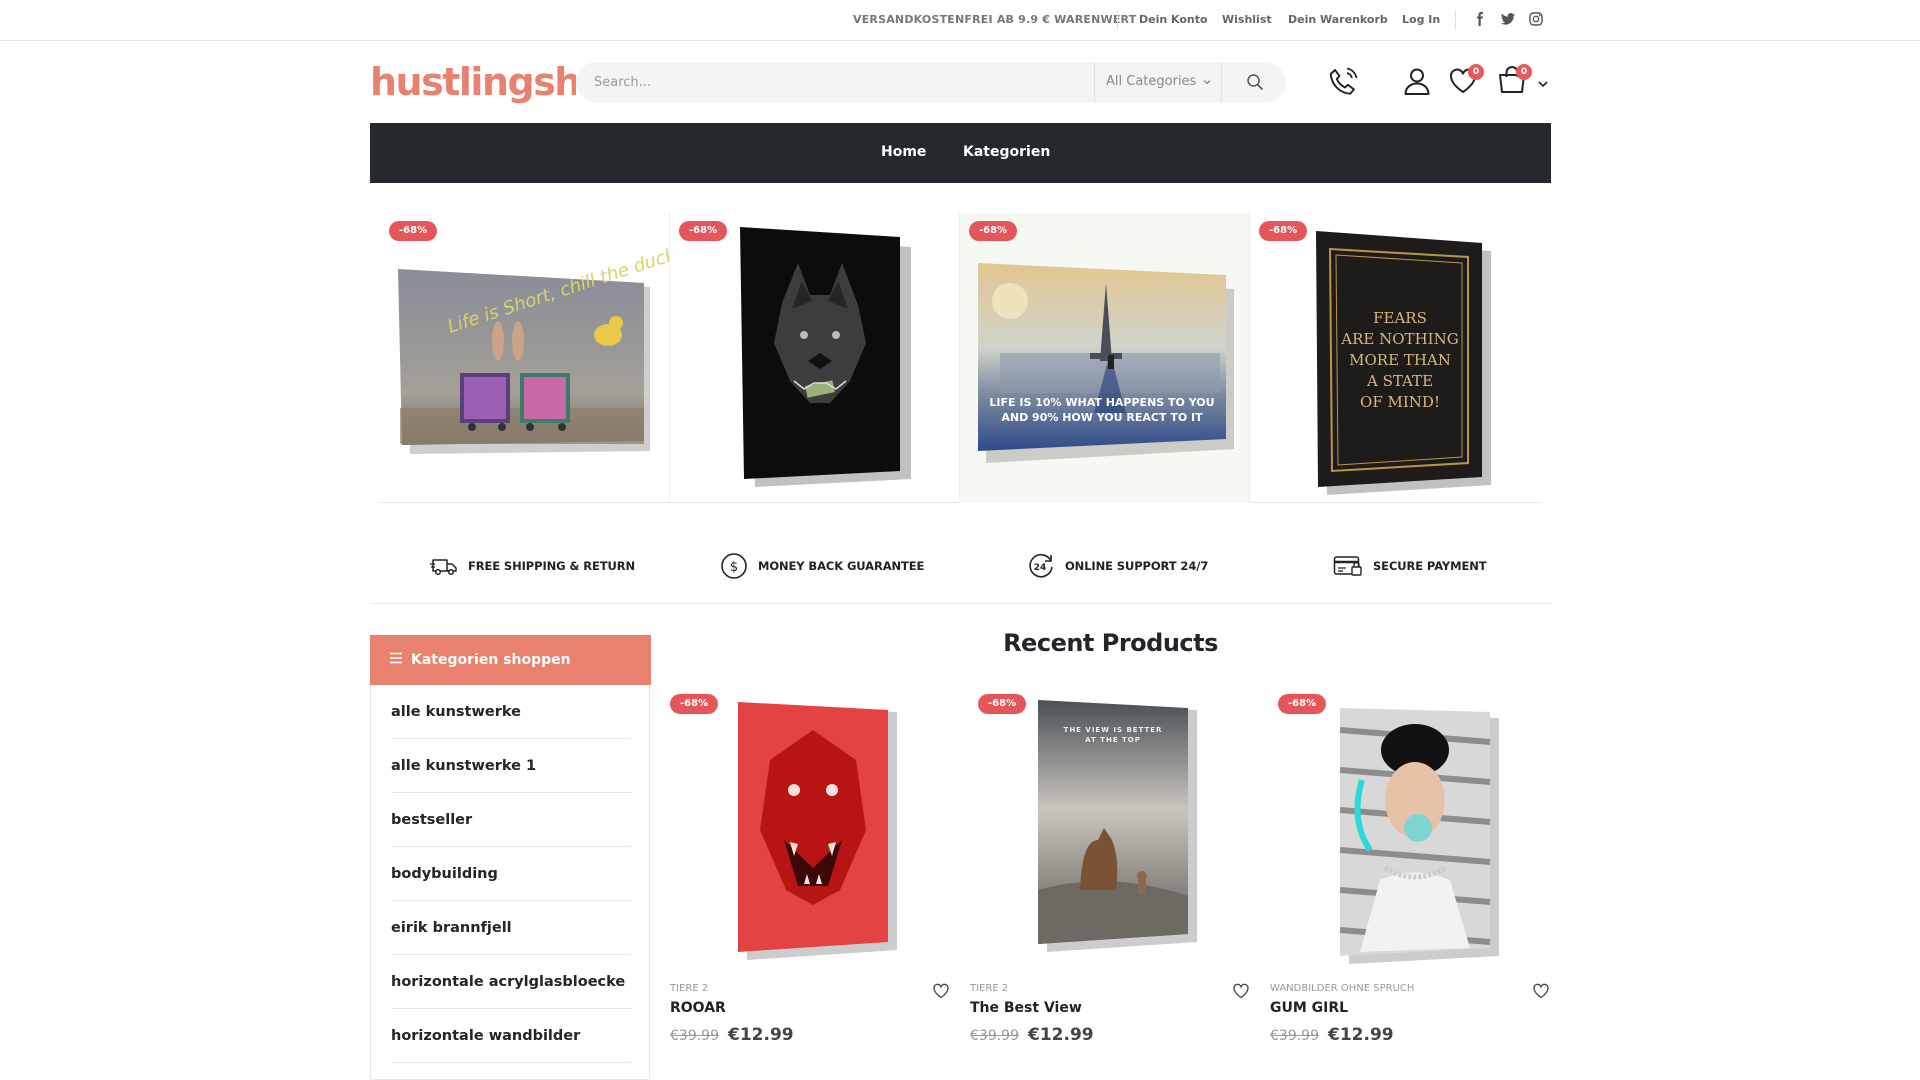 The height and width of the screenshot is (1080, 1920). What do you see at coordinates (552, 566) in the screenshot?
I see `feature-label: FREE SHIPPING & RETURN` at bounding box center [552, 566].